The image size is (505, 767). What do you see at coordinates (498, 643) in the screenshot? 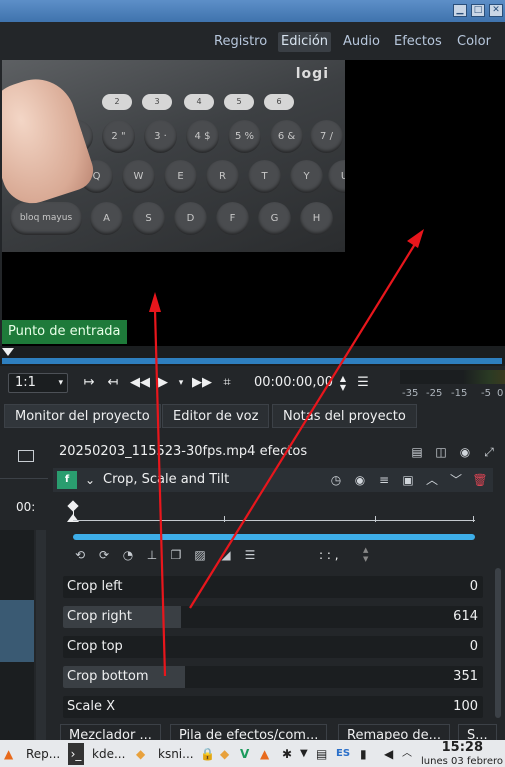
I see `effects-scrollbar` at bounding box center [498, 643].